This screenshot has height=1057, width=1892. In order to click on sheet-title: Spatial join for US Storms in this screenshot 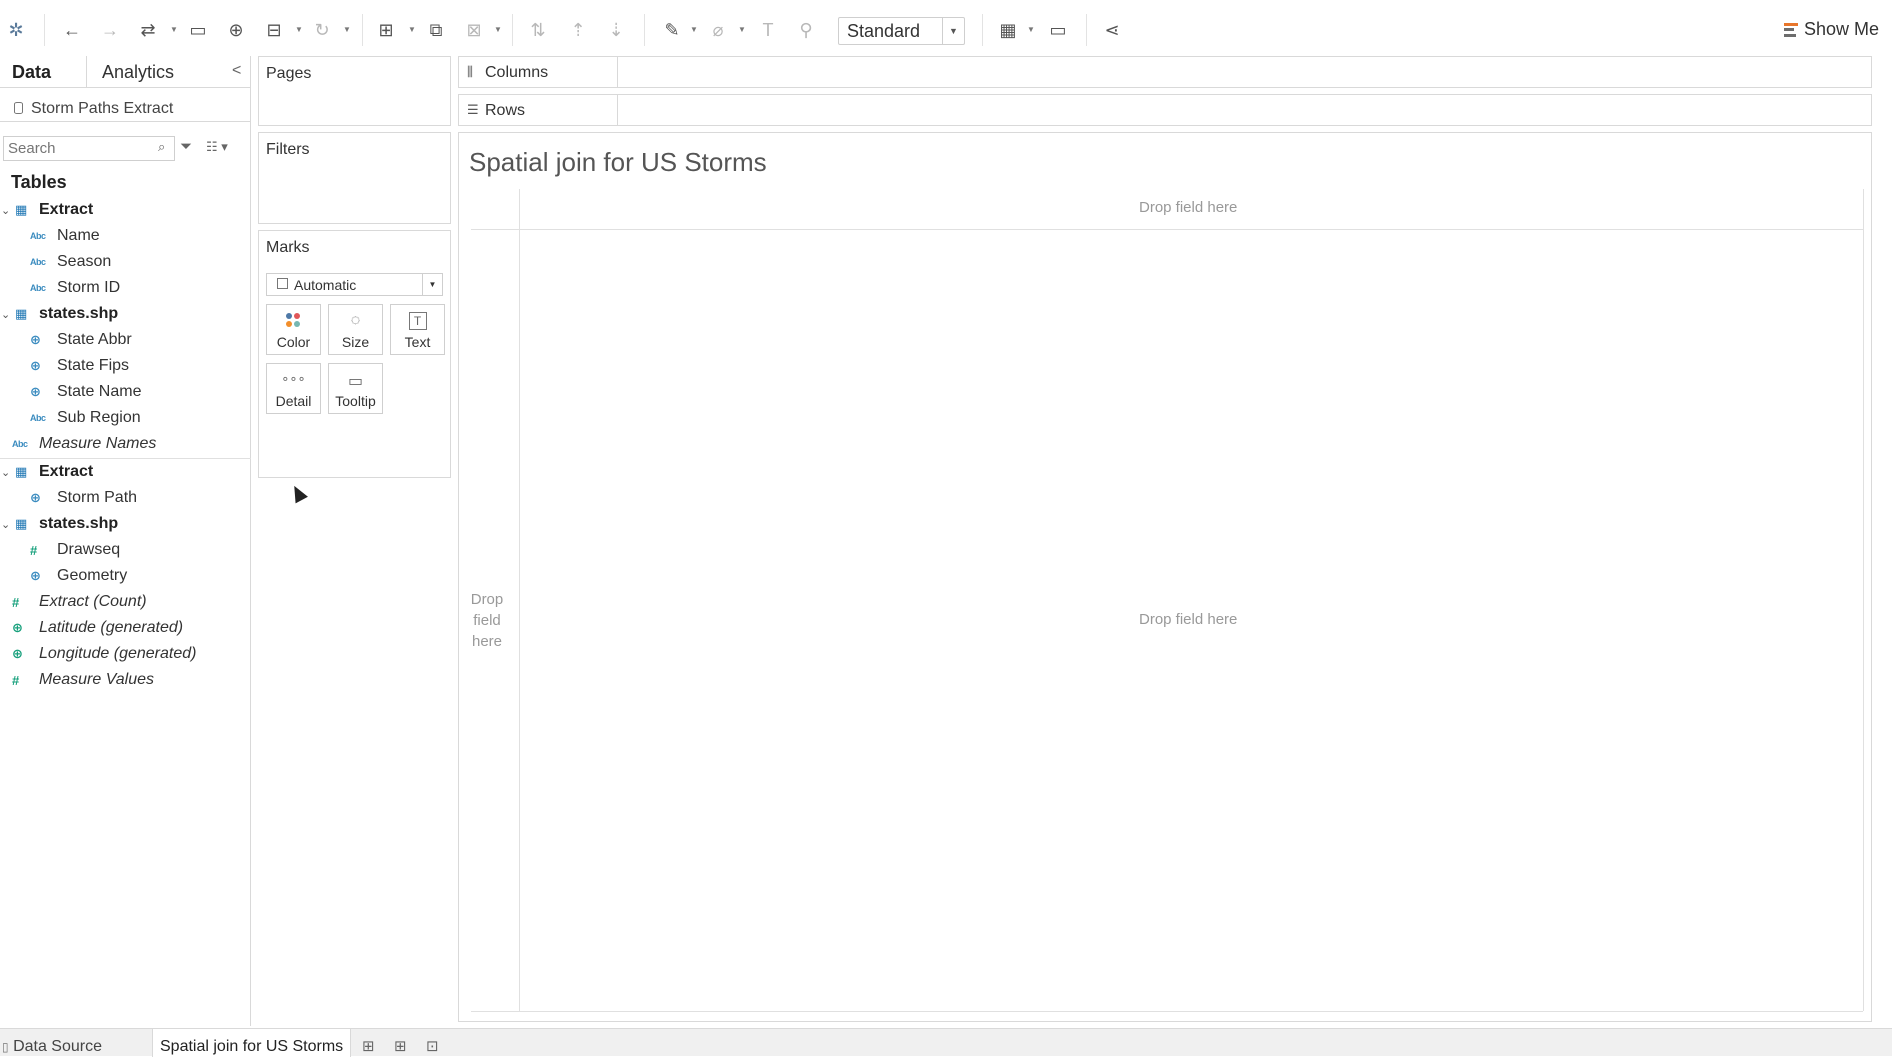, I will do `click(618, 162)`.